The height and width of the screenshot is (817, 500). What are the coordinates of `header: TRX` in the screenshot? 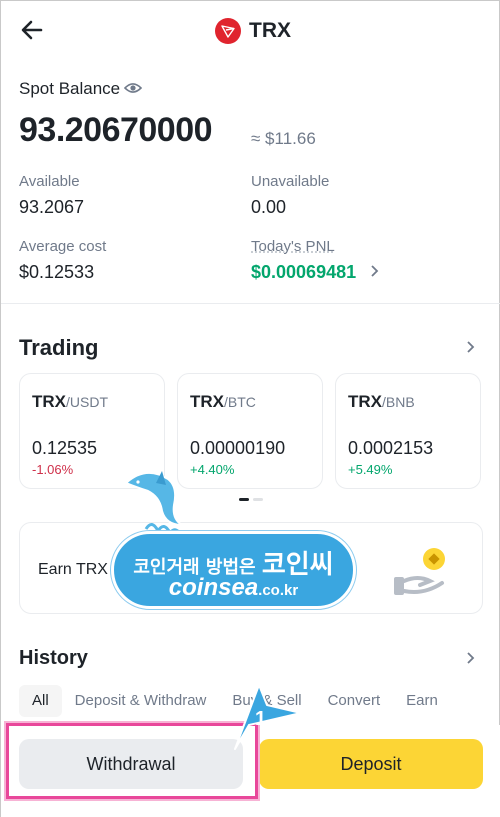 It's located at (250, 31).